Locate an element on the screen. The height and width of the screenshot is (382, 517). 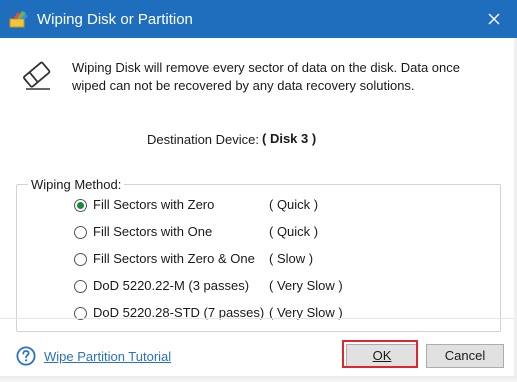
app-logo-icon is located at coordinates (18, 19).